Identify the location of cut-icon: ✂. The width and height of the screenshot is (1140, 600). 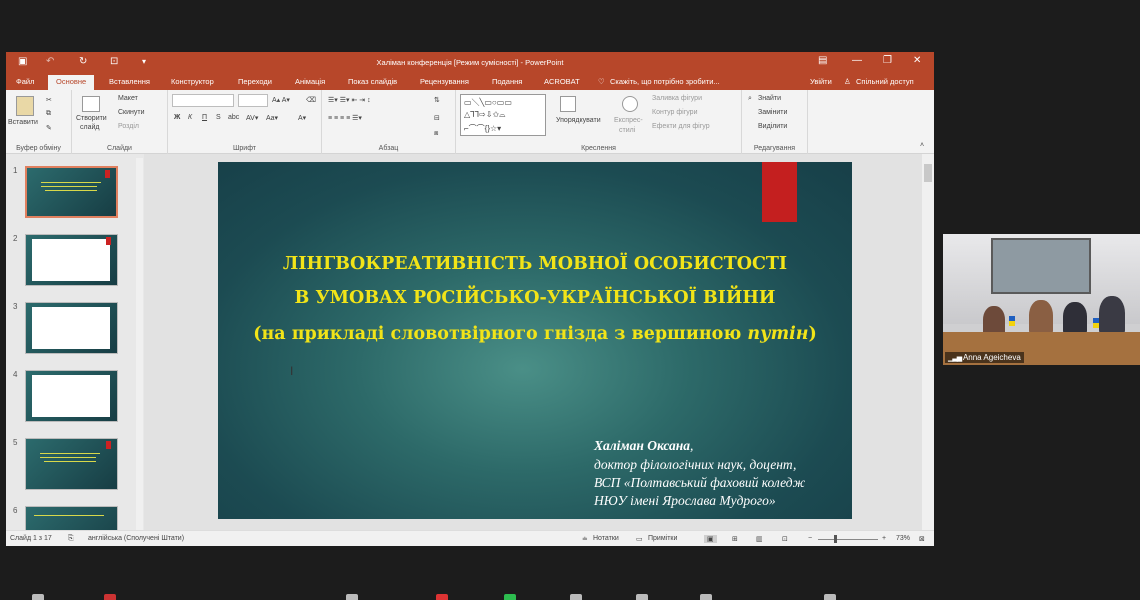
(49, 100).